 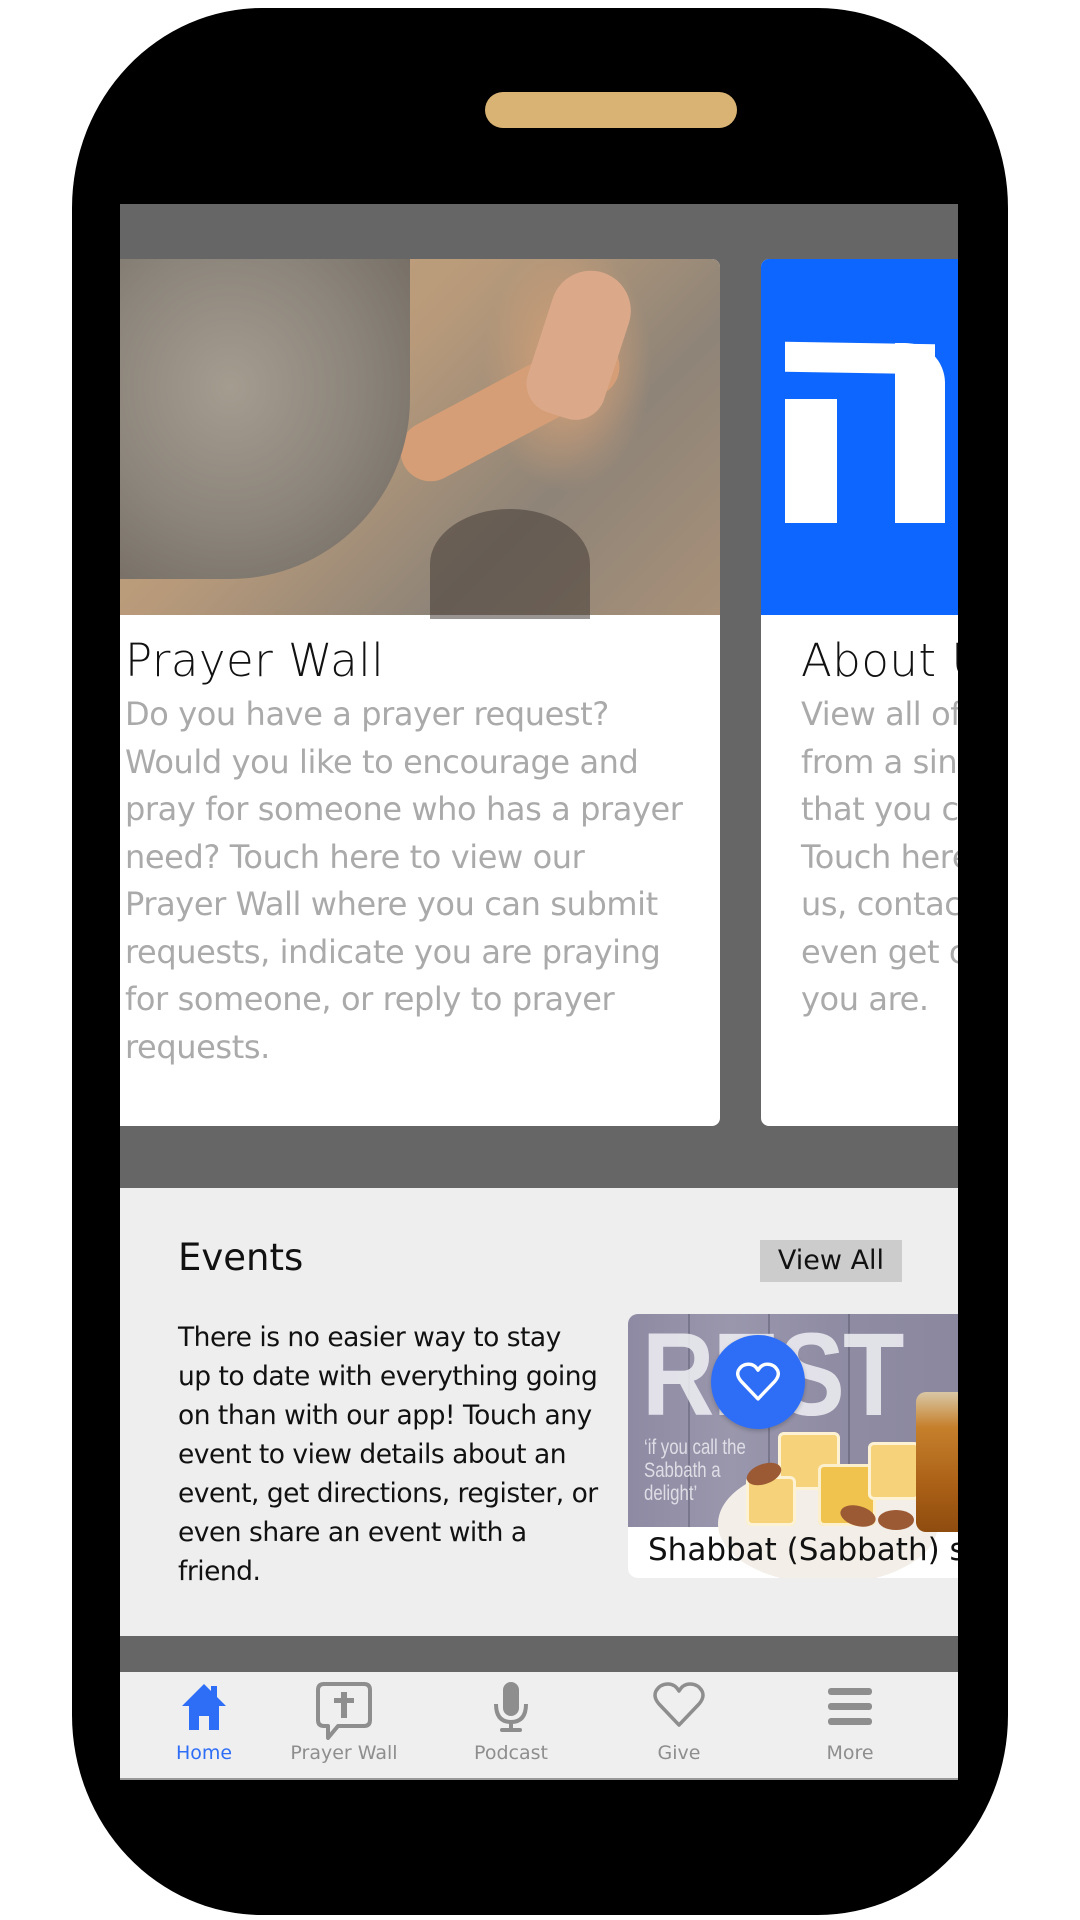 I want to click on bottom-tab-bar: Home Prayer Wall Podcast Give More, so click(x=539, y=1726).